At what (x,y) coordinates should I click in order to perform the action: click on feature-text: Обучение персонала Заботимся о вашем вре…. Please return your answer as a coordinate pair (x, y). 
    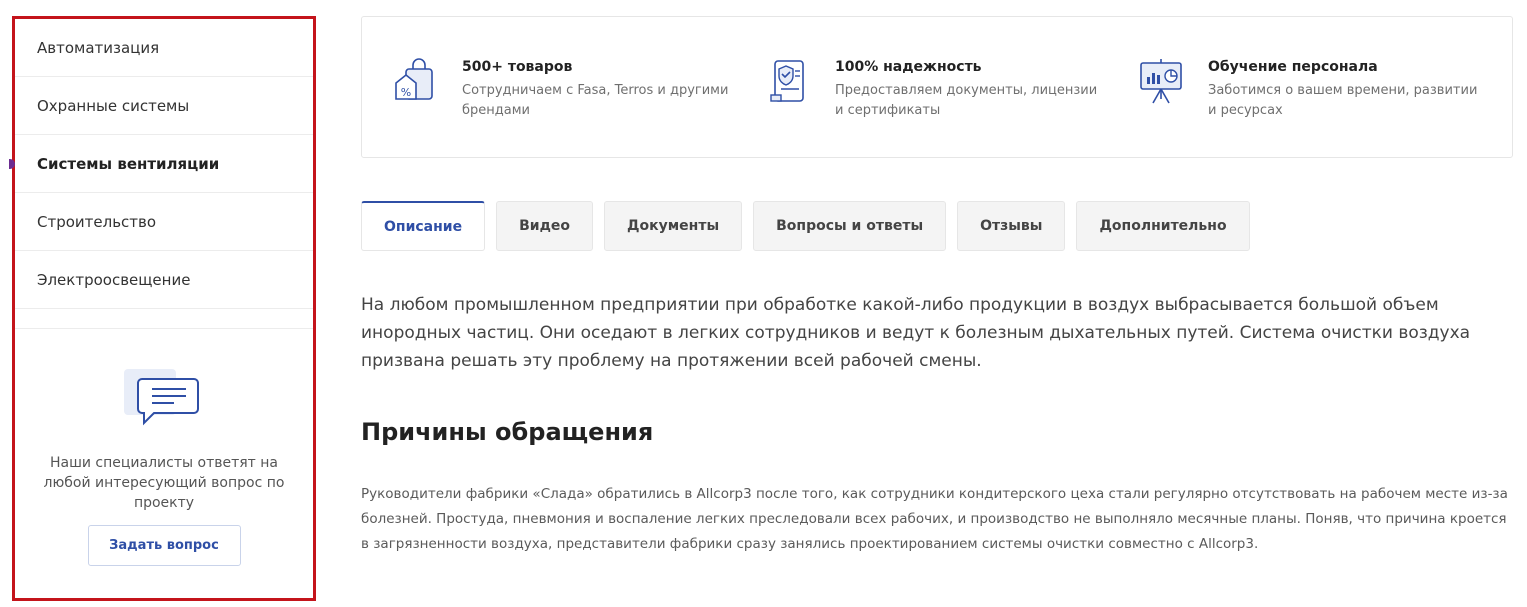
    Looking at the image, I should click on (1343, 106).